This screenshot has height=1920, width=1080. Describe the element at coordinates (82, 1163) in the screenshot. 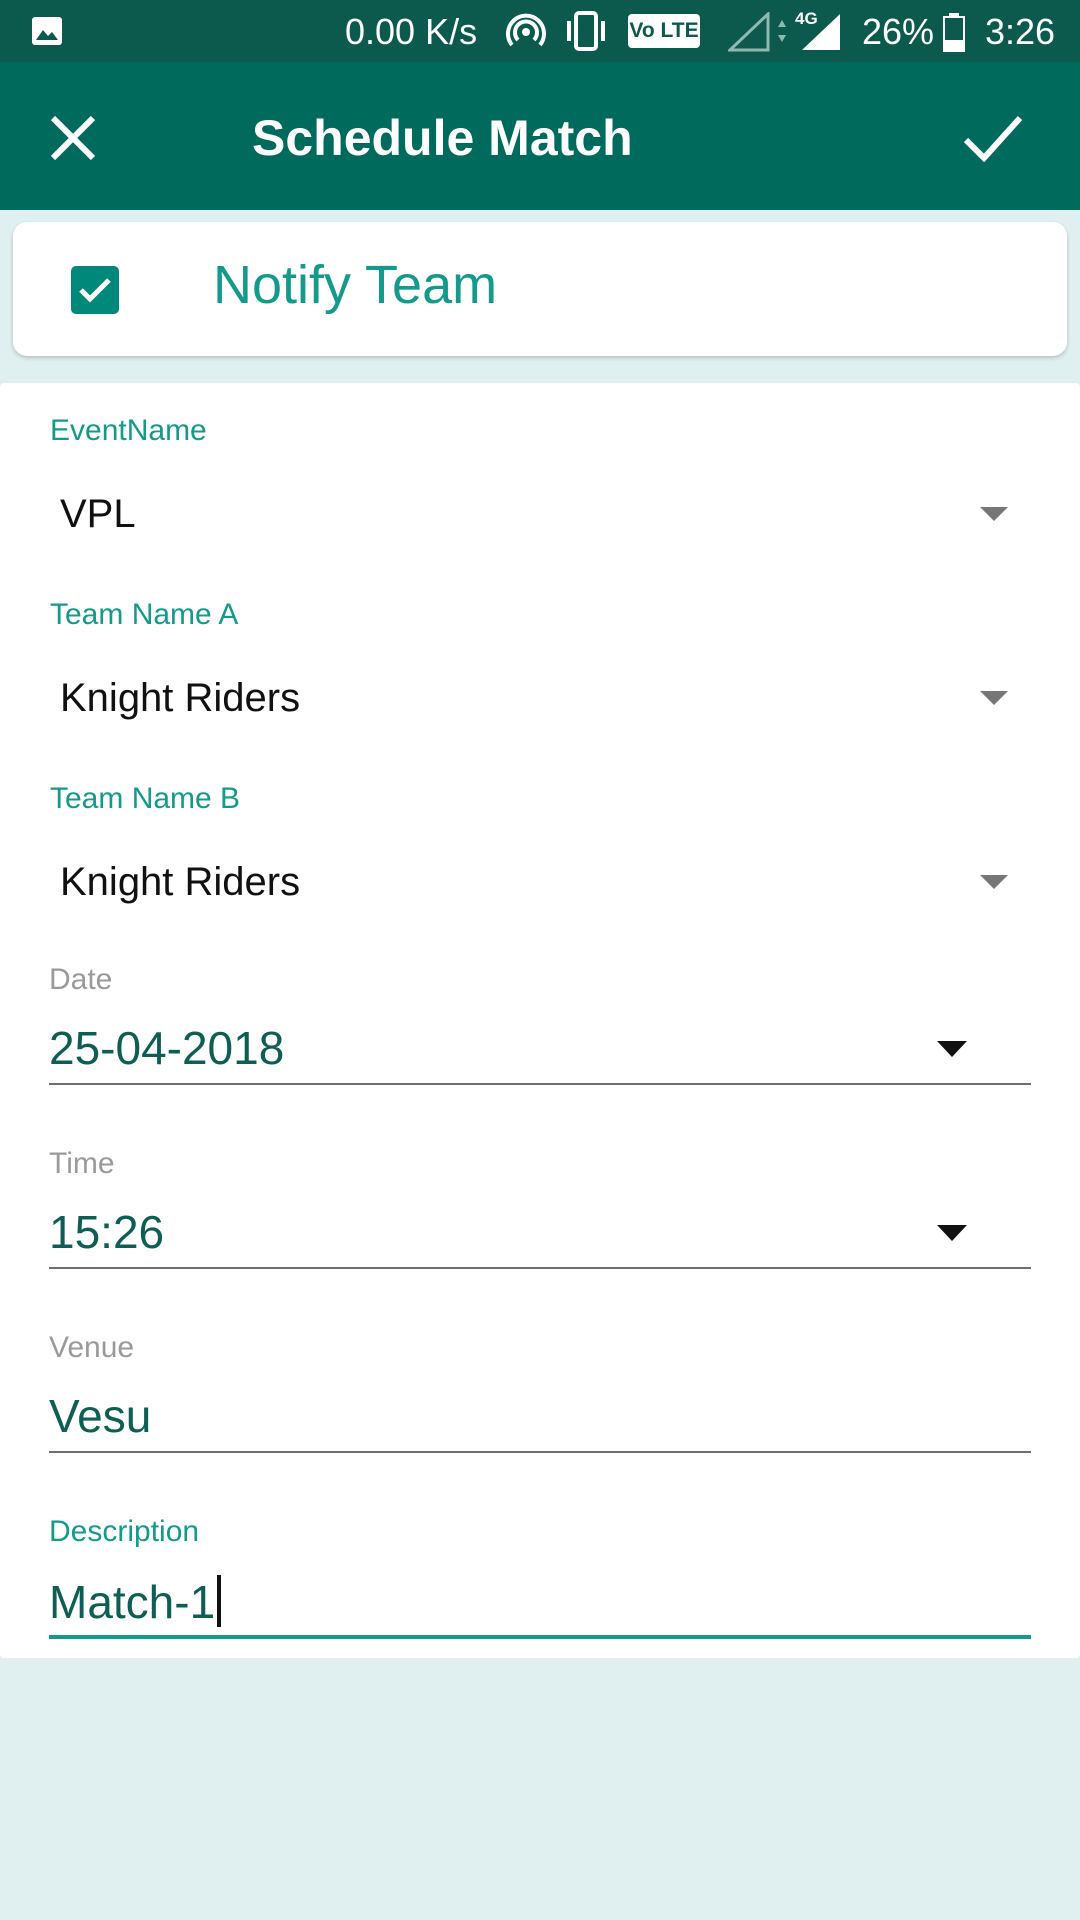

I see `time-label: Time` at that location.